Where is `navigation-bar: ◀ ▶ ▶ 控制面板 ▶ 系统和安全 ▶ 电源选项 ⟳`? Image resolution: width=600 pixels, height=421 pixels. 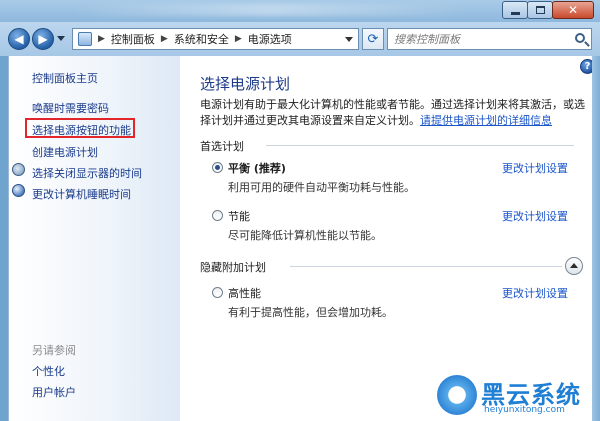 navigation-bar: ◀ ▶ ▶ 控制面板 ▶ 系统和安全 ▶ 电源选项 ⟳ is located at coordinates (300, 39).